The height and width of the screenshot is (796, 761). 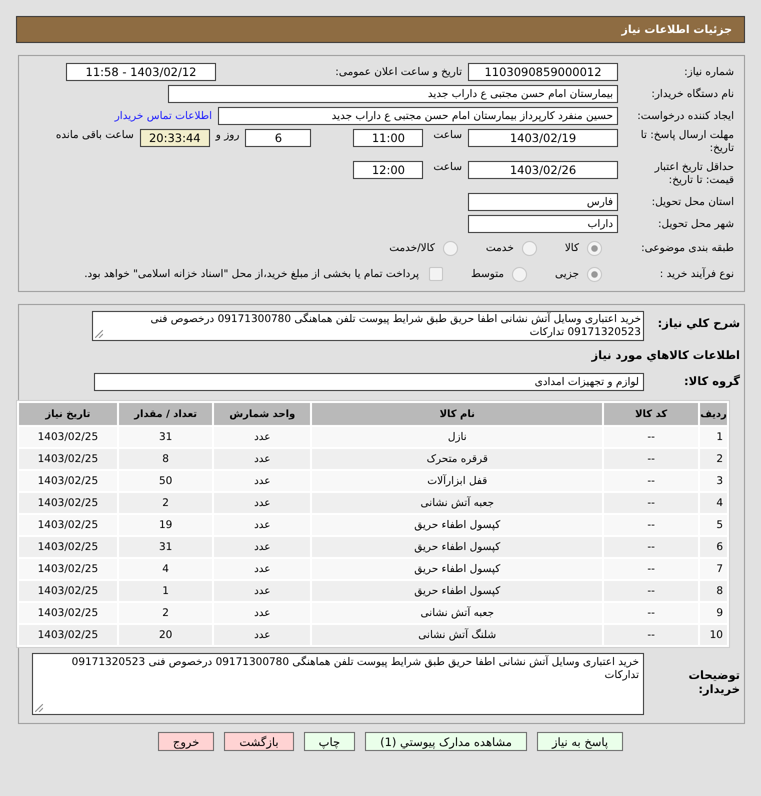 I want to click on text-field: 1403/02/12 - 11:58, so click(x=141, y=72).